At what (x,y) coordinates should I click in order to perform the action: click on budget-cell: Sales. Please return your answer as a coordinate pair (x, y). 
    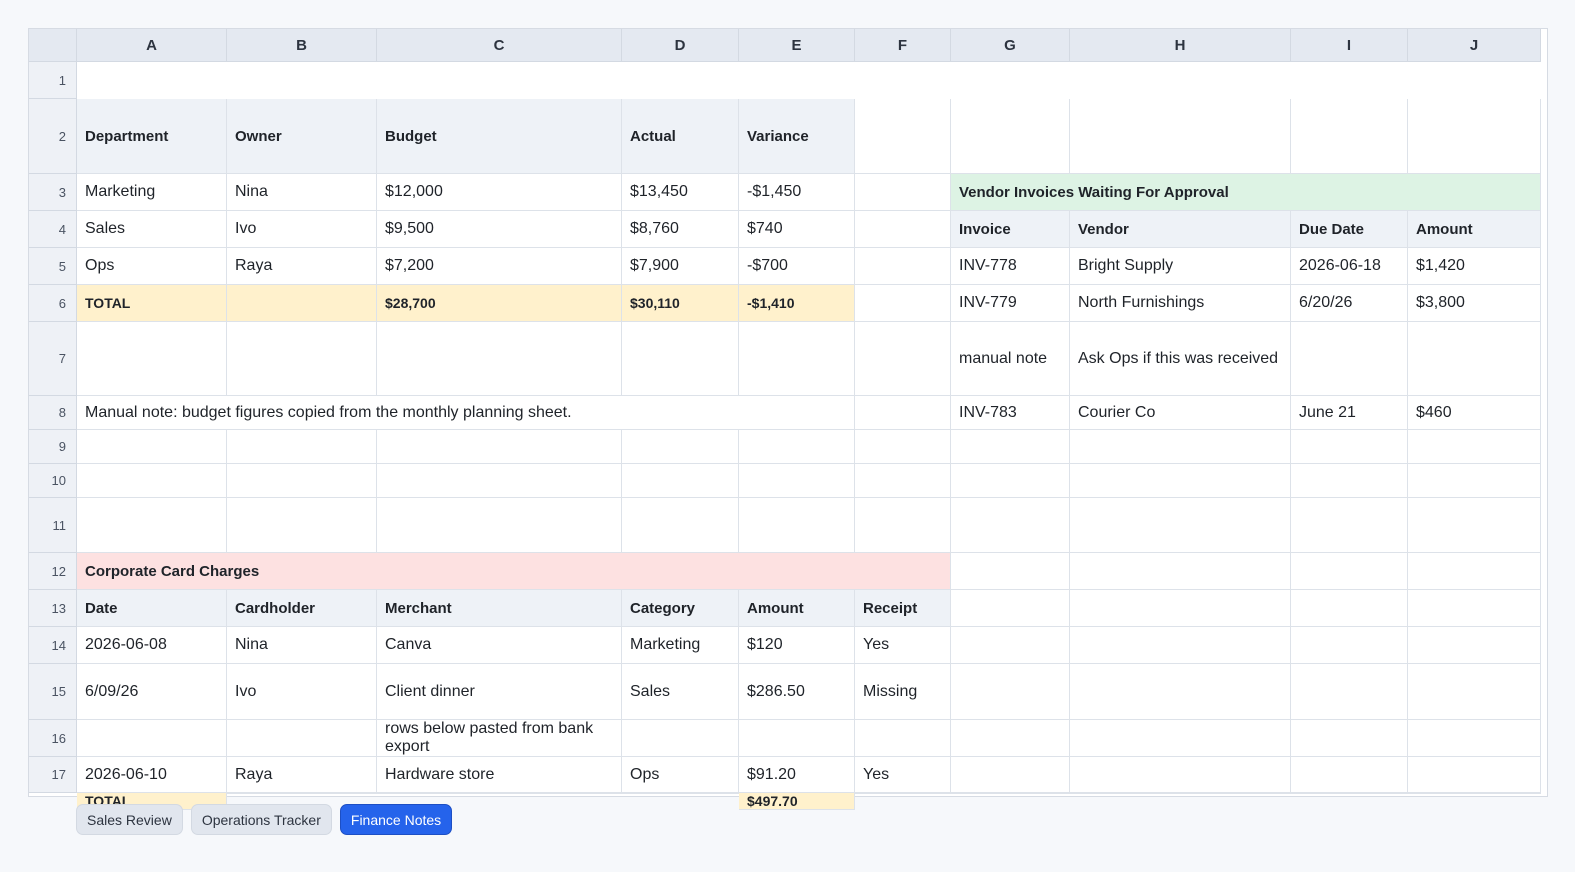
    Looking at the image, I should click on (152, 229).